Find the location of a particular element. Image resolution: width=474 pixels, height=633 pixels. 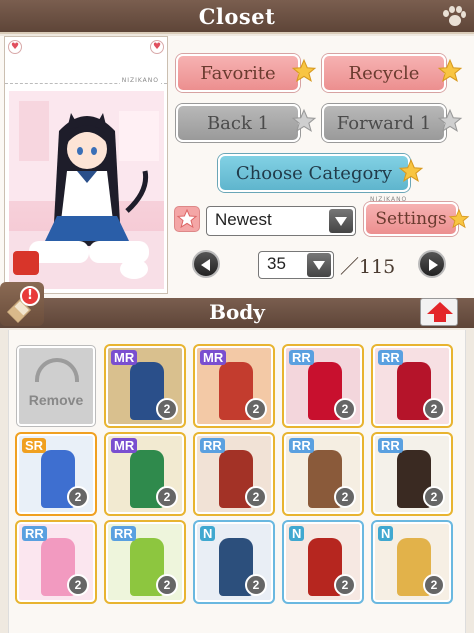

forward-button-label: Forward 1 is located at coordinates (384, 123).